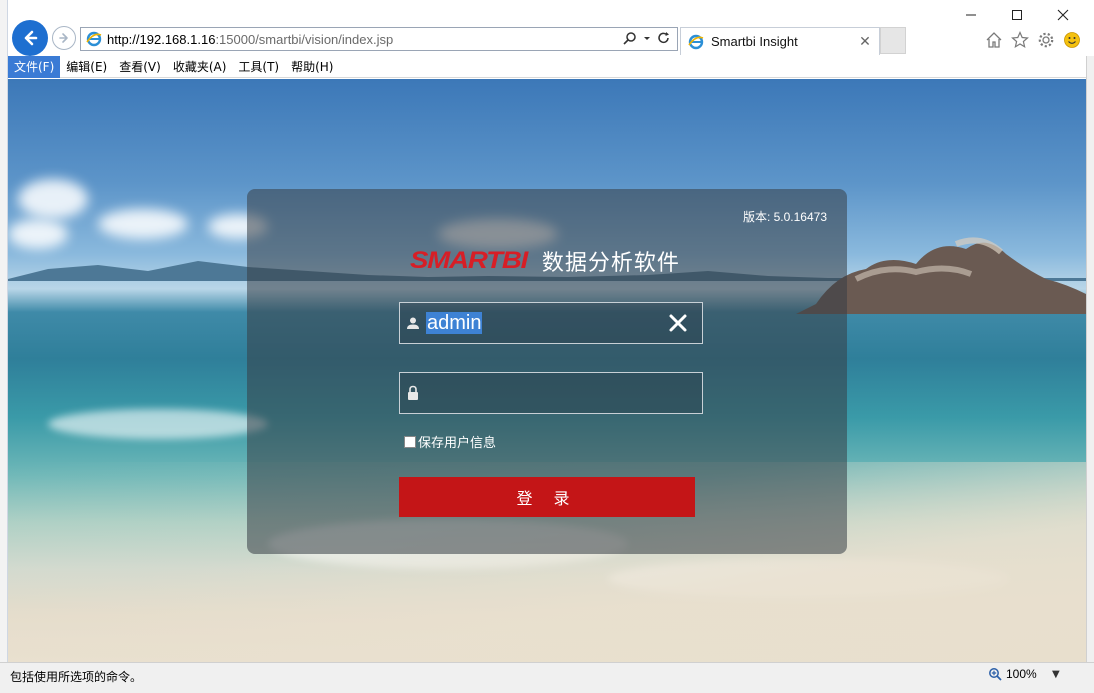  I want to click on remember-me: 保存用户信息, so click(450, 441).